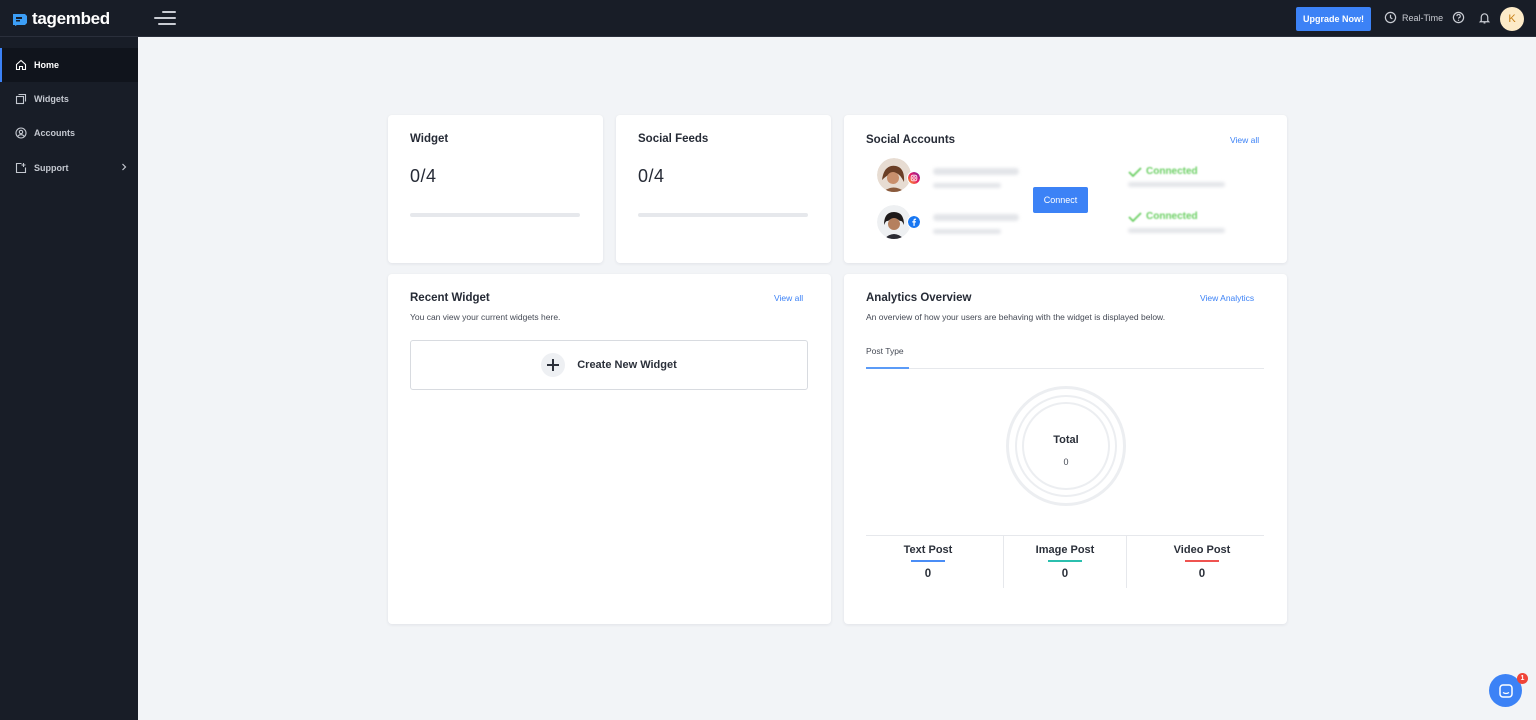  Describe the element at coordinates (1066, 462) in the screenshot. I see `donut-total-value: 0` at that location.